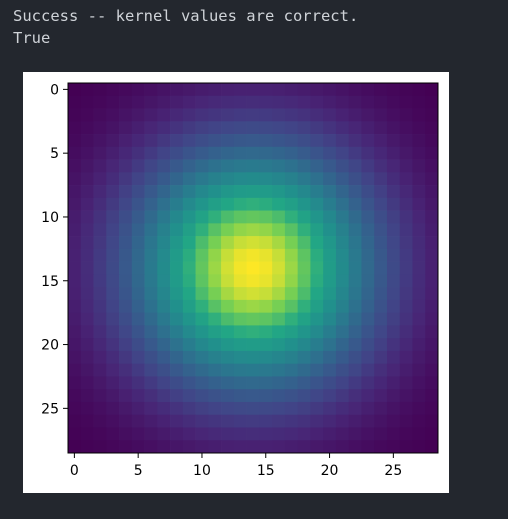  I want to click on x-tick-label: 25, so click(393, 471).